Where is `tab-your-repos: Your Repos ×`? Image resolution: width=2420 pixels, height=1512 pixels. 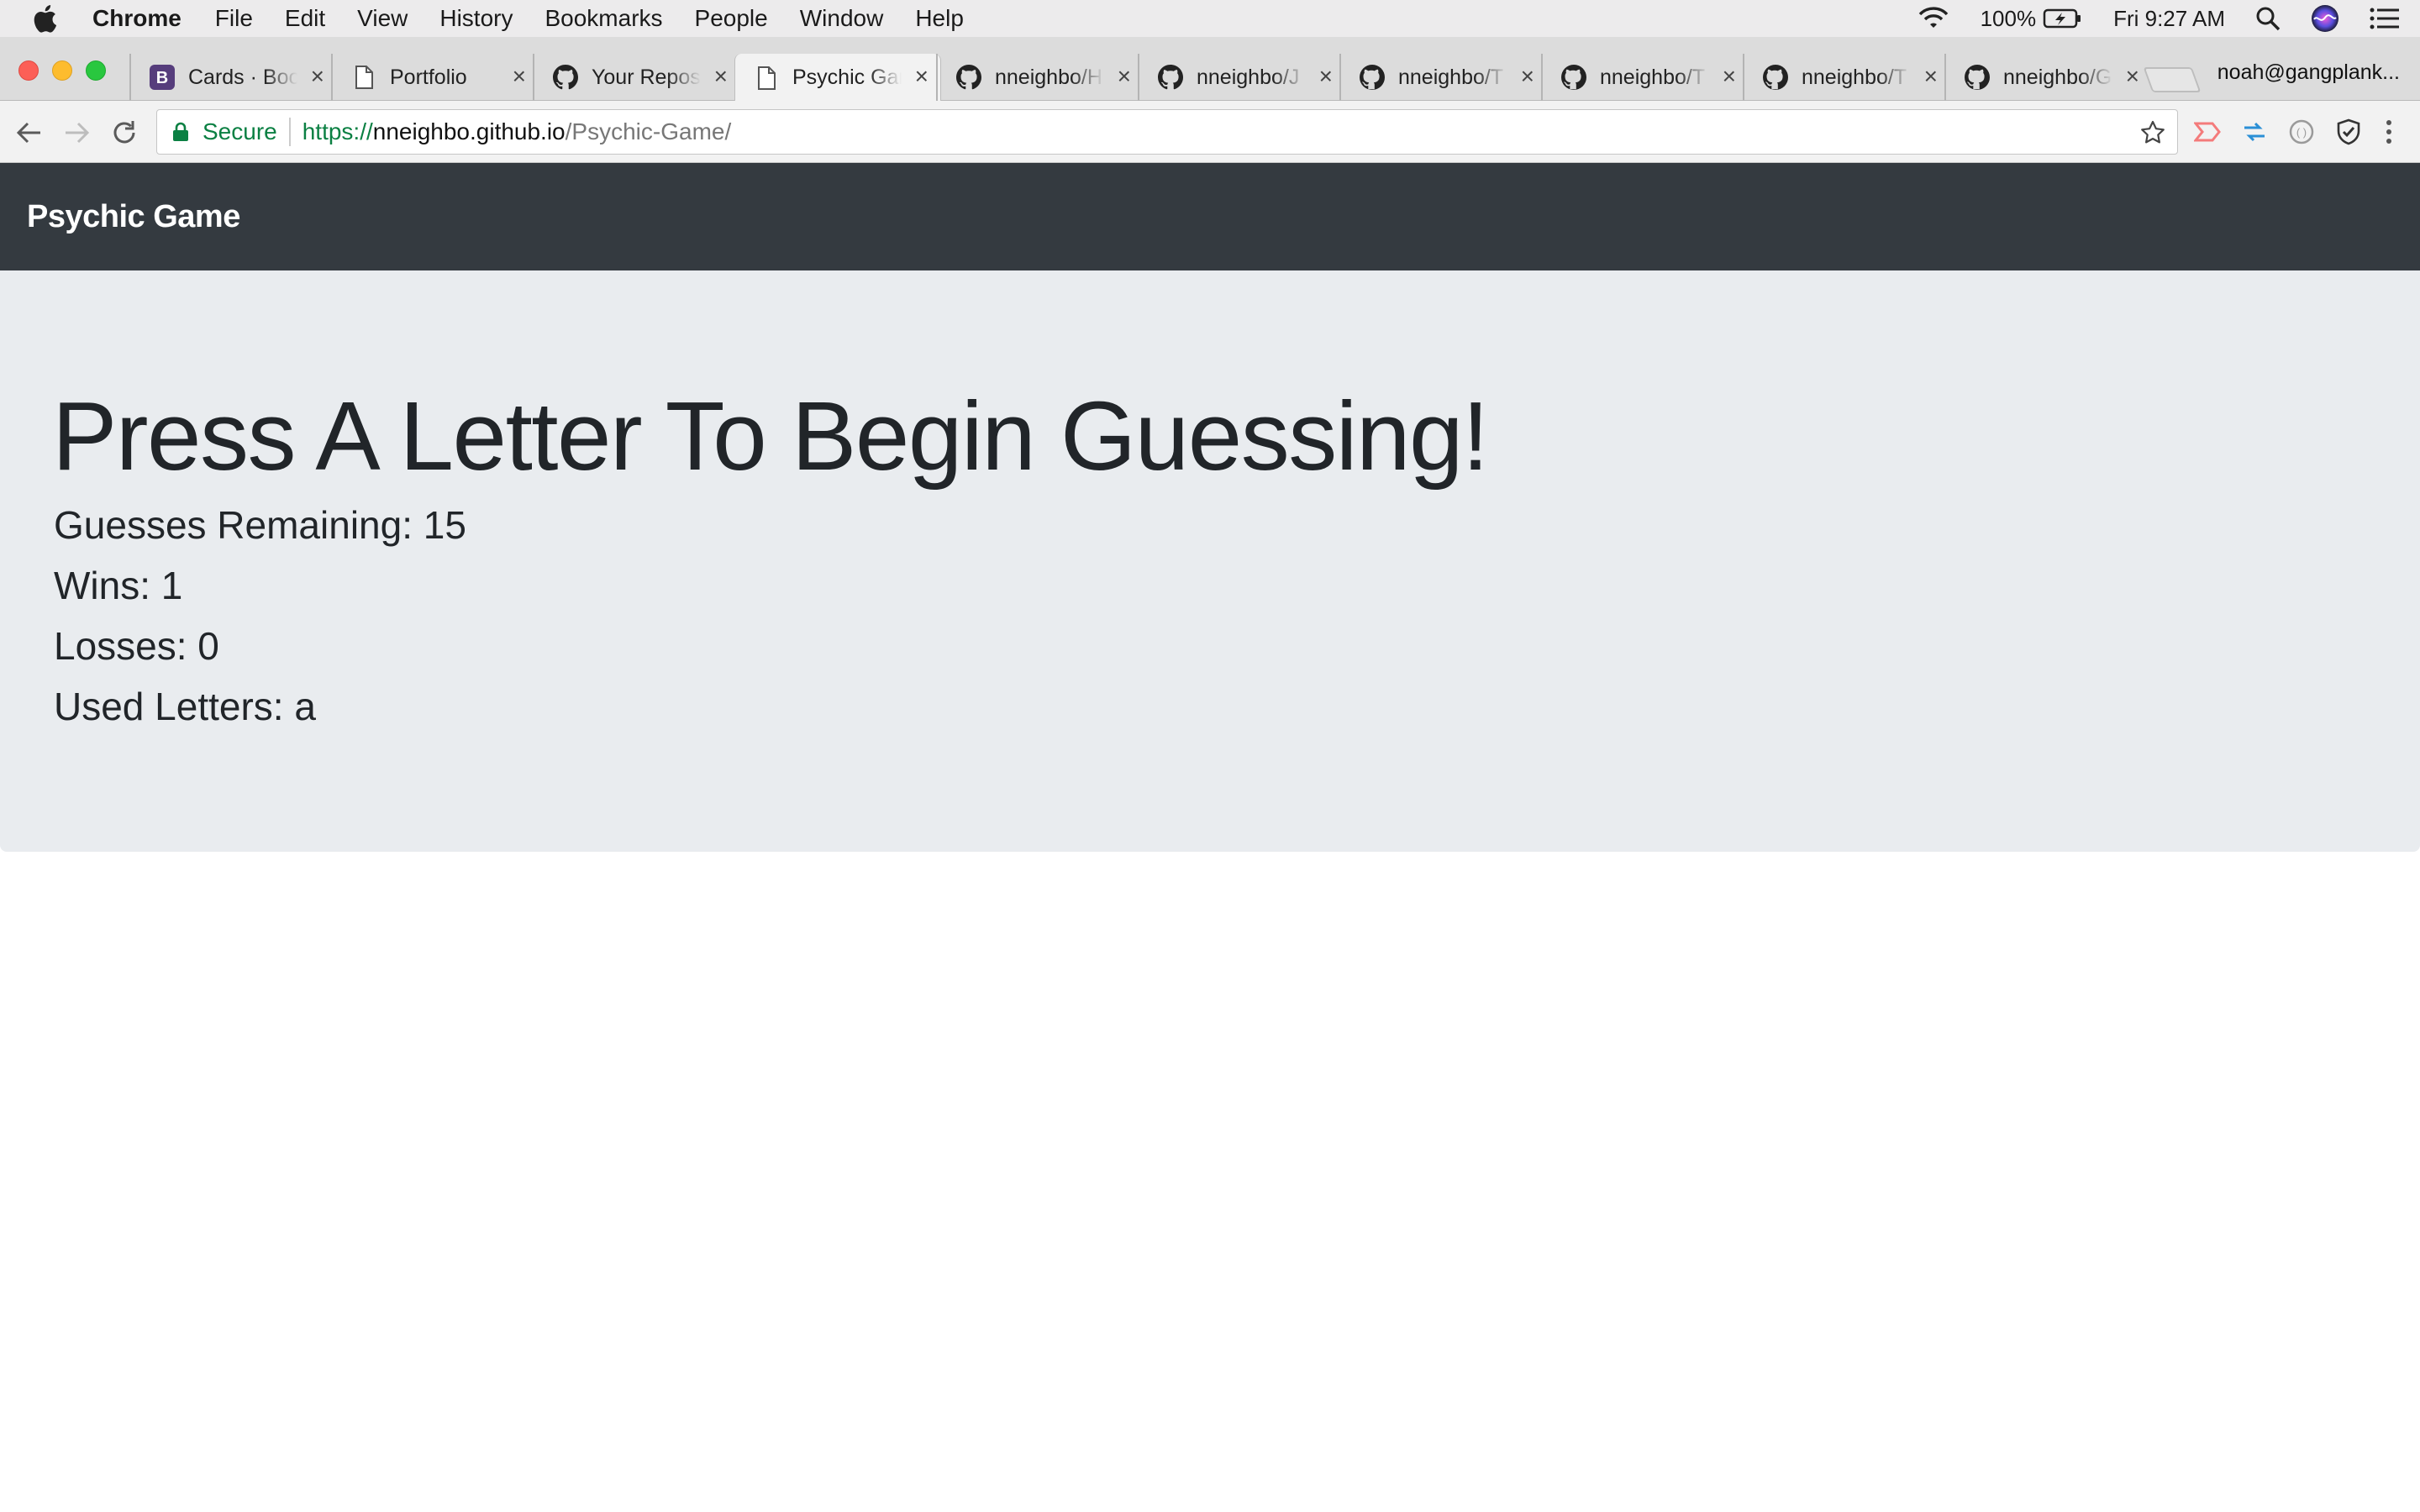 tab-your-repos: Your Repos × is located at coordinates (636, 77).